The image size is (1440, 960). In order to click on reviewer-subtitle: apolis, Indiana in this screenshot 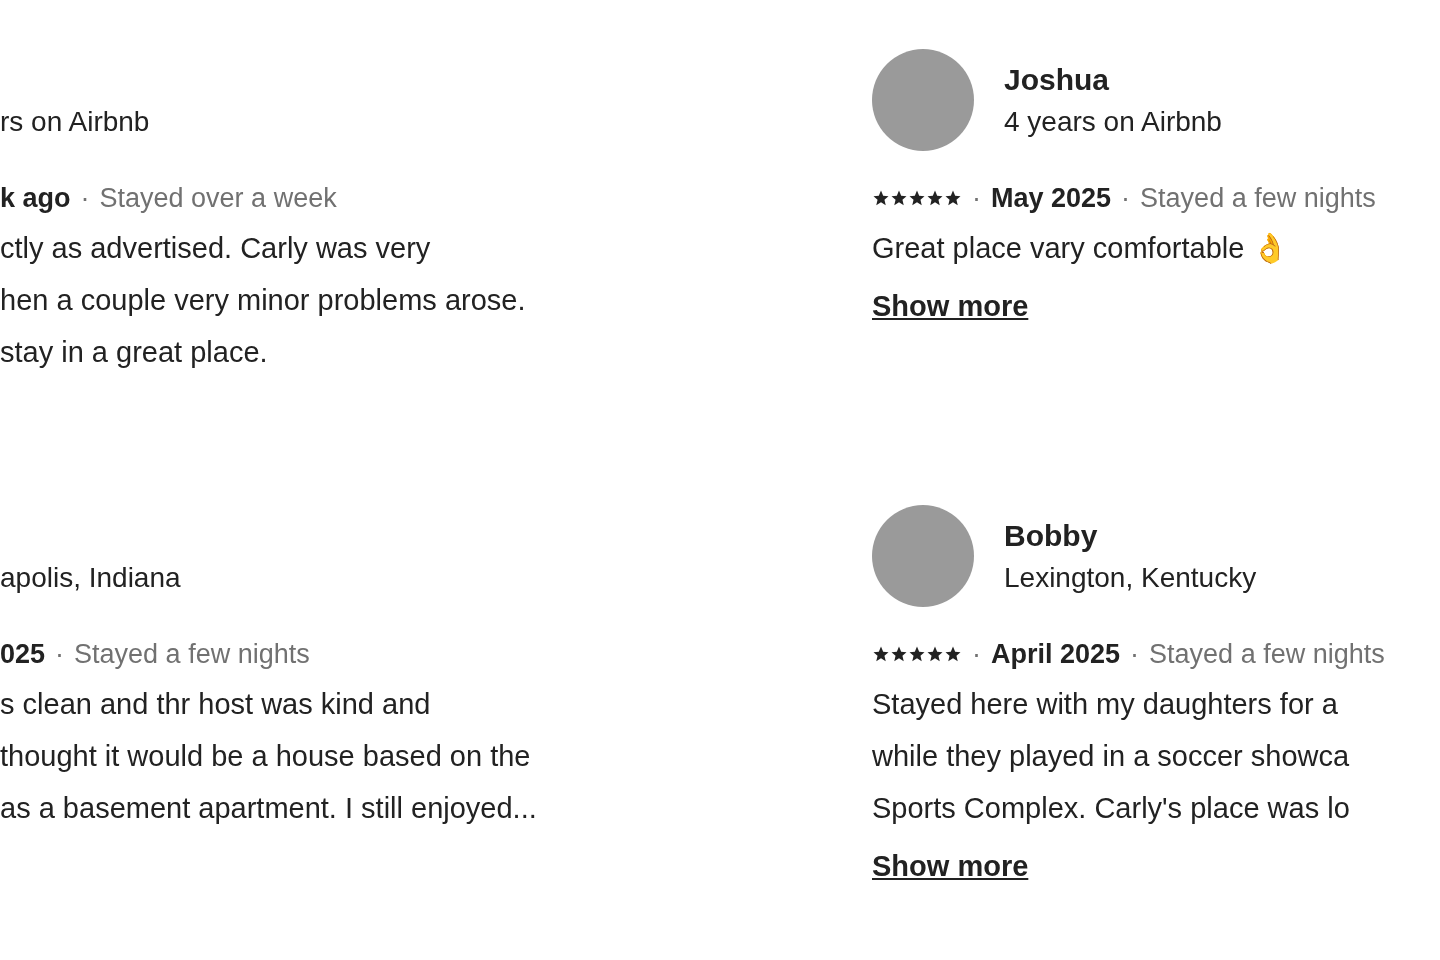, I will do `click(90, 578)`.